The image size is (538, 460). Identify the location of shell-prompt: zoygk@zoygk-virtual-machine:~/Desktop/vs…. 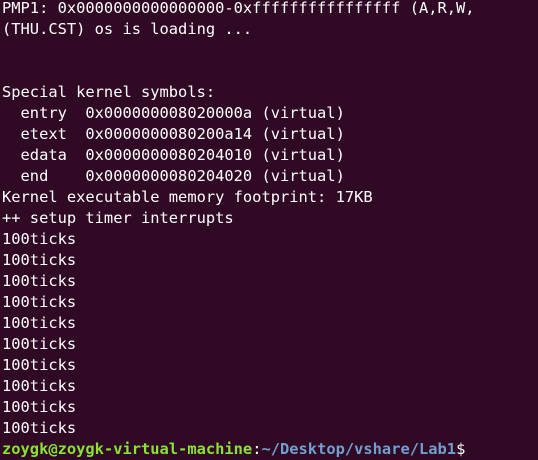
(270, 449).